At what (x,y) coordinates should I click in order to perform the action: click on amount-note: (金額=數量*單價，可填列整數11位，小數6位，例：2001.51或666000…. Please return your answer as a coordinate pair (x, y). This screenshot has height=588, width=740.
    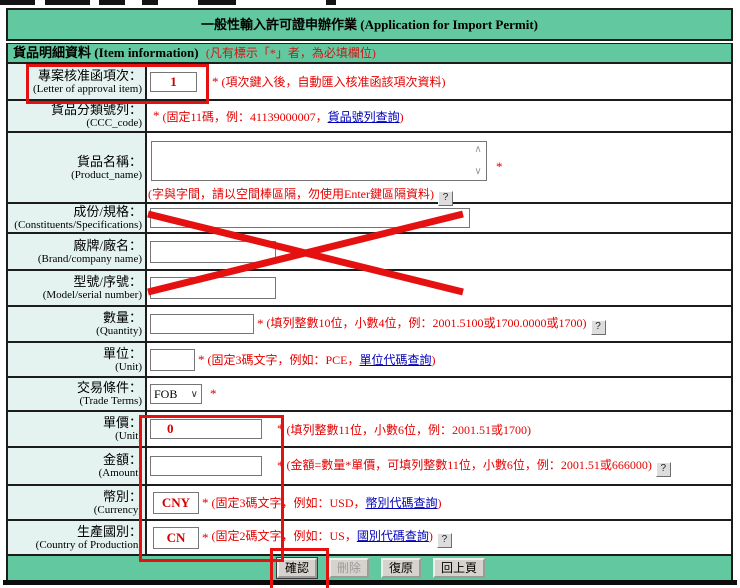
    Looking at the image, I should click on (479, 466).